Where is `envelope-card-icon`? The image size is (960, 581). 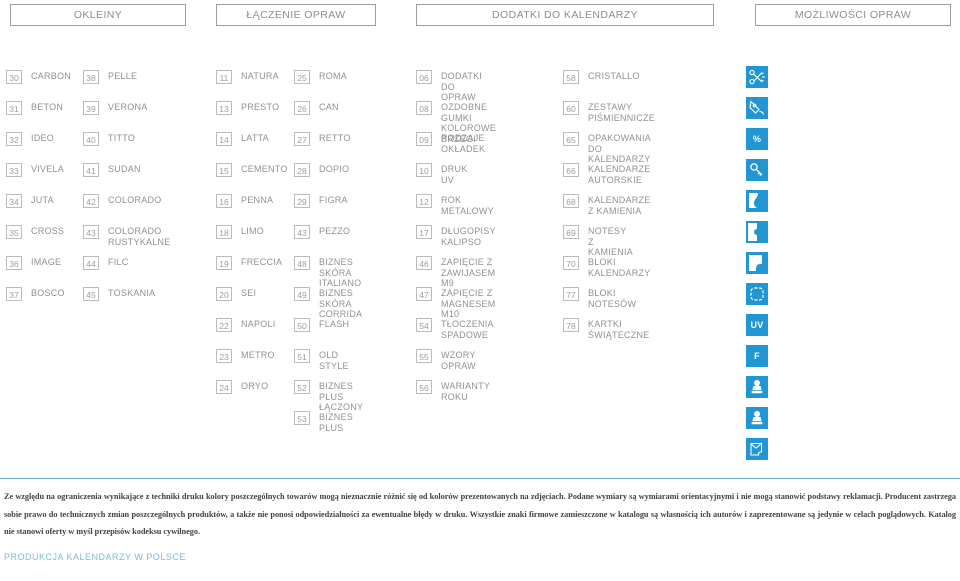 envelope-card-icon is located at coordinates (757, 449).